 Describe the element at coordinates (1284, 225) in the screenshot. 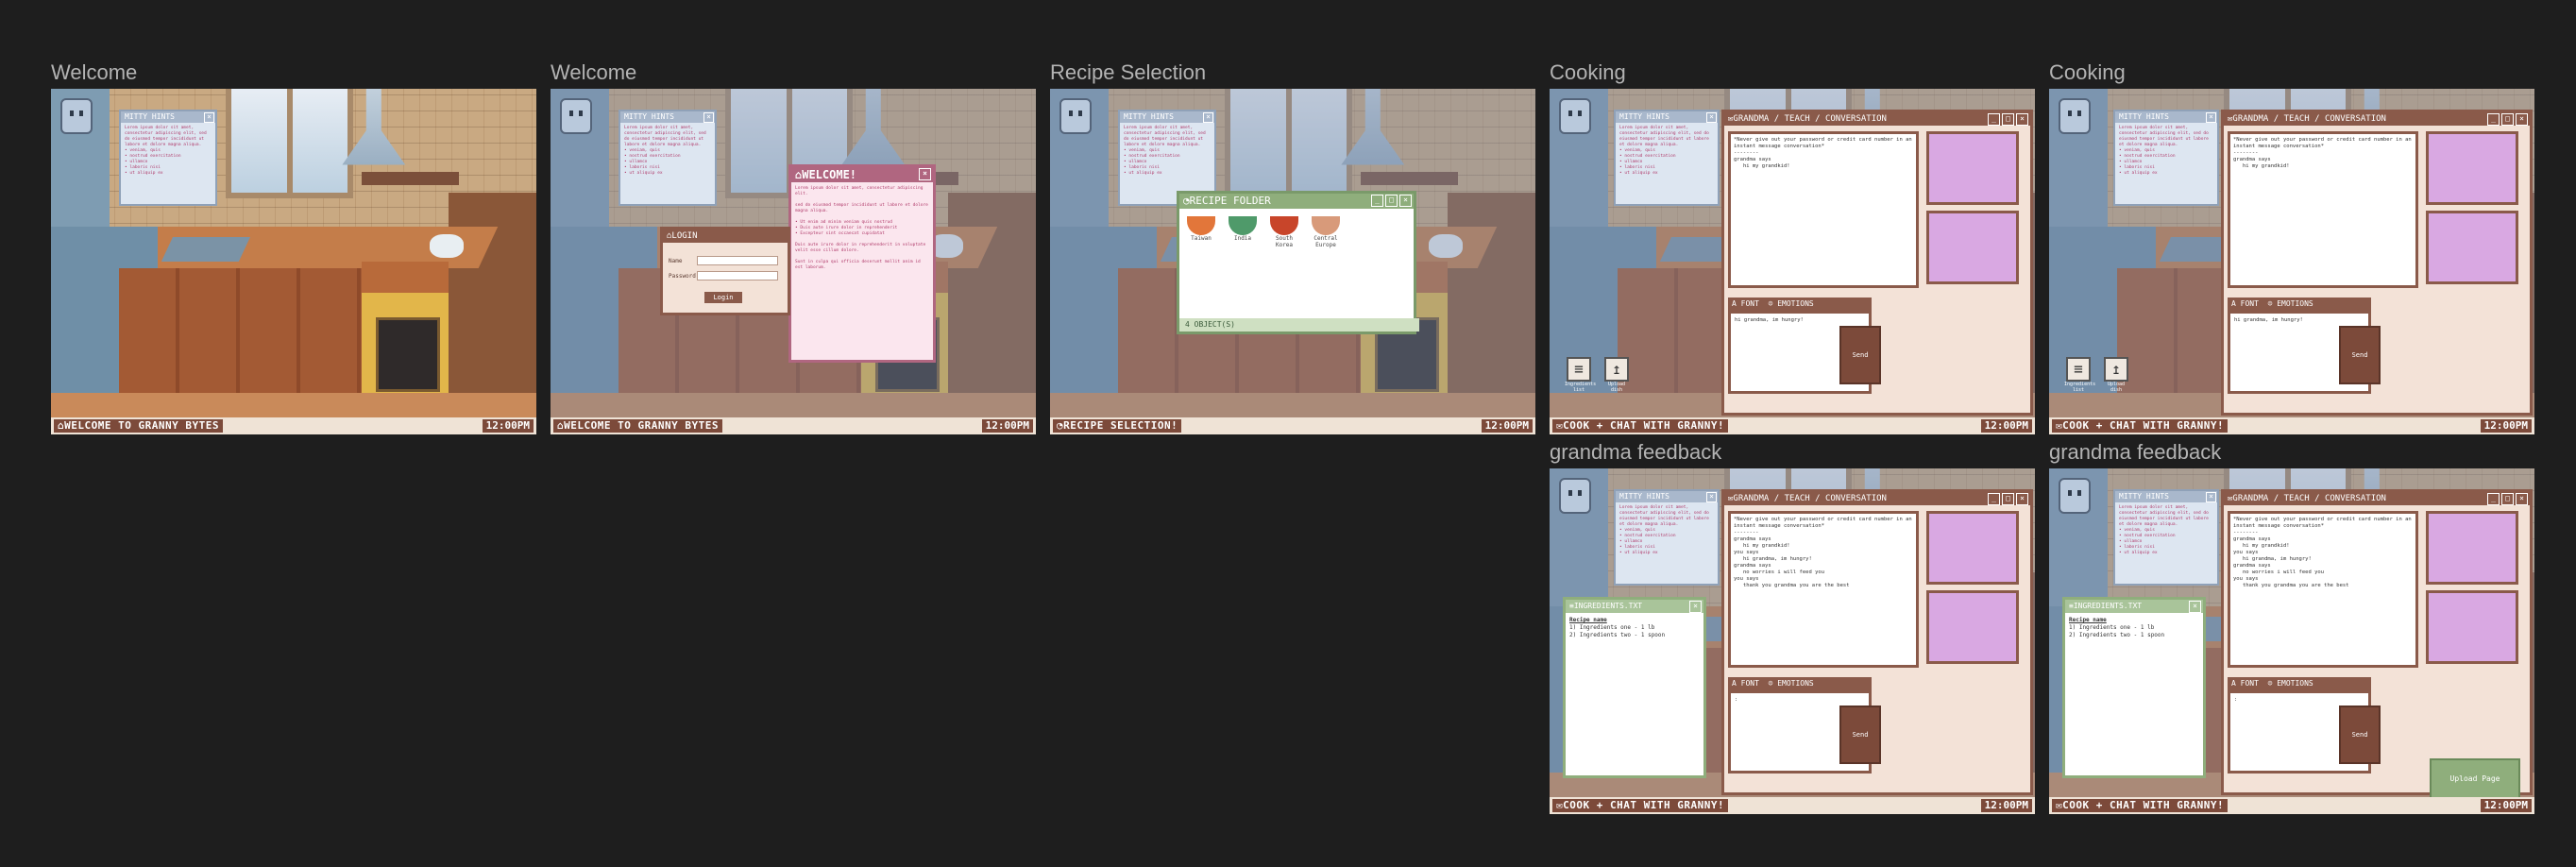

I see `stew-bowl-icon` at that location.